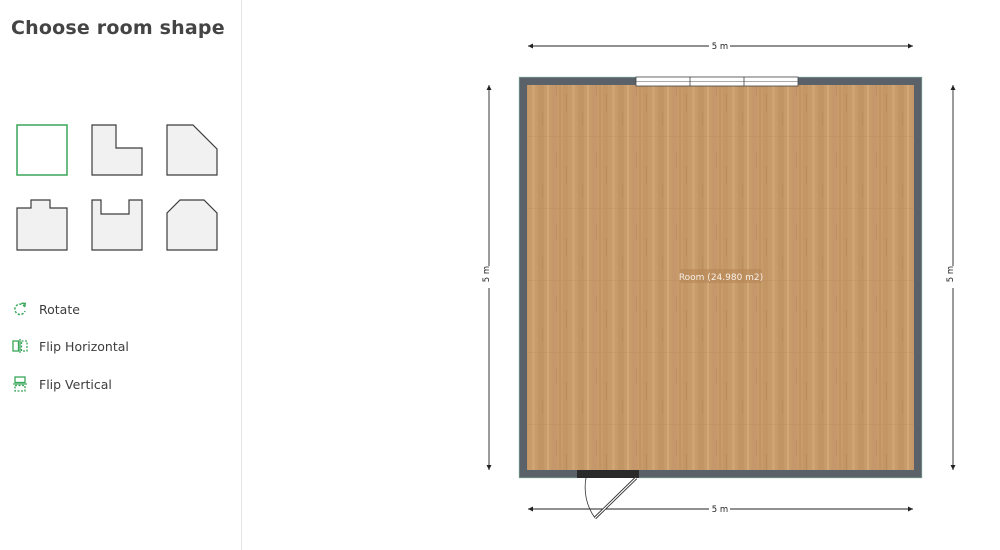  I want to click on shape-square-button, so click(42, 150).